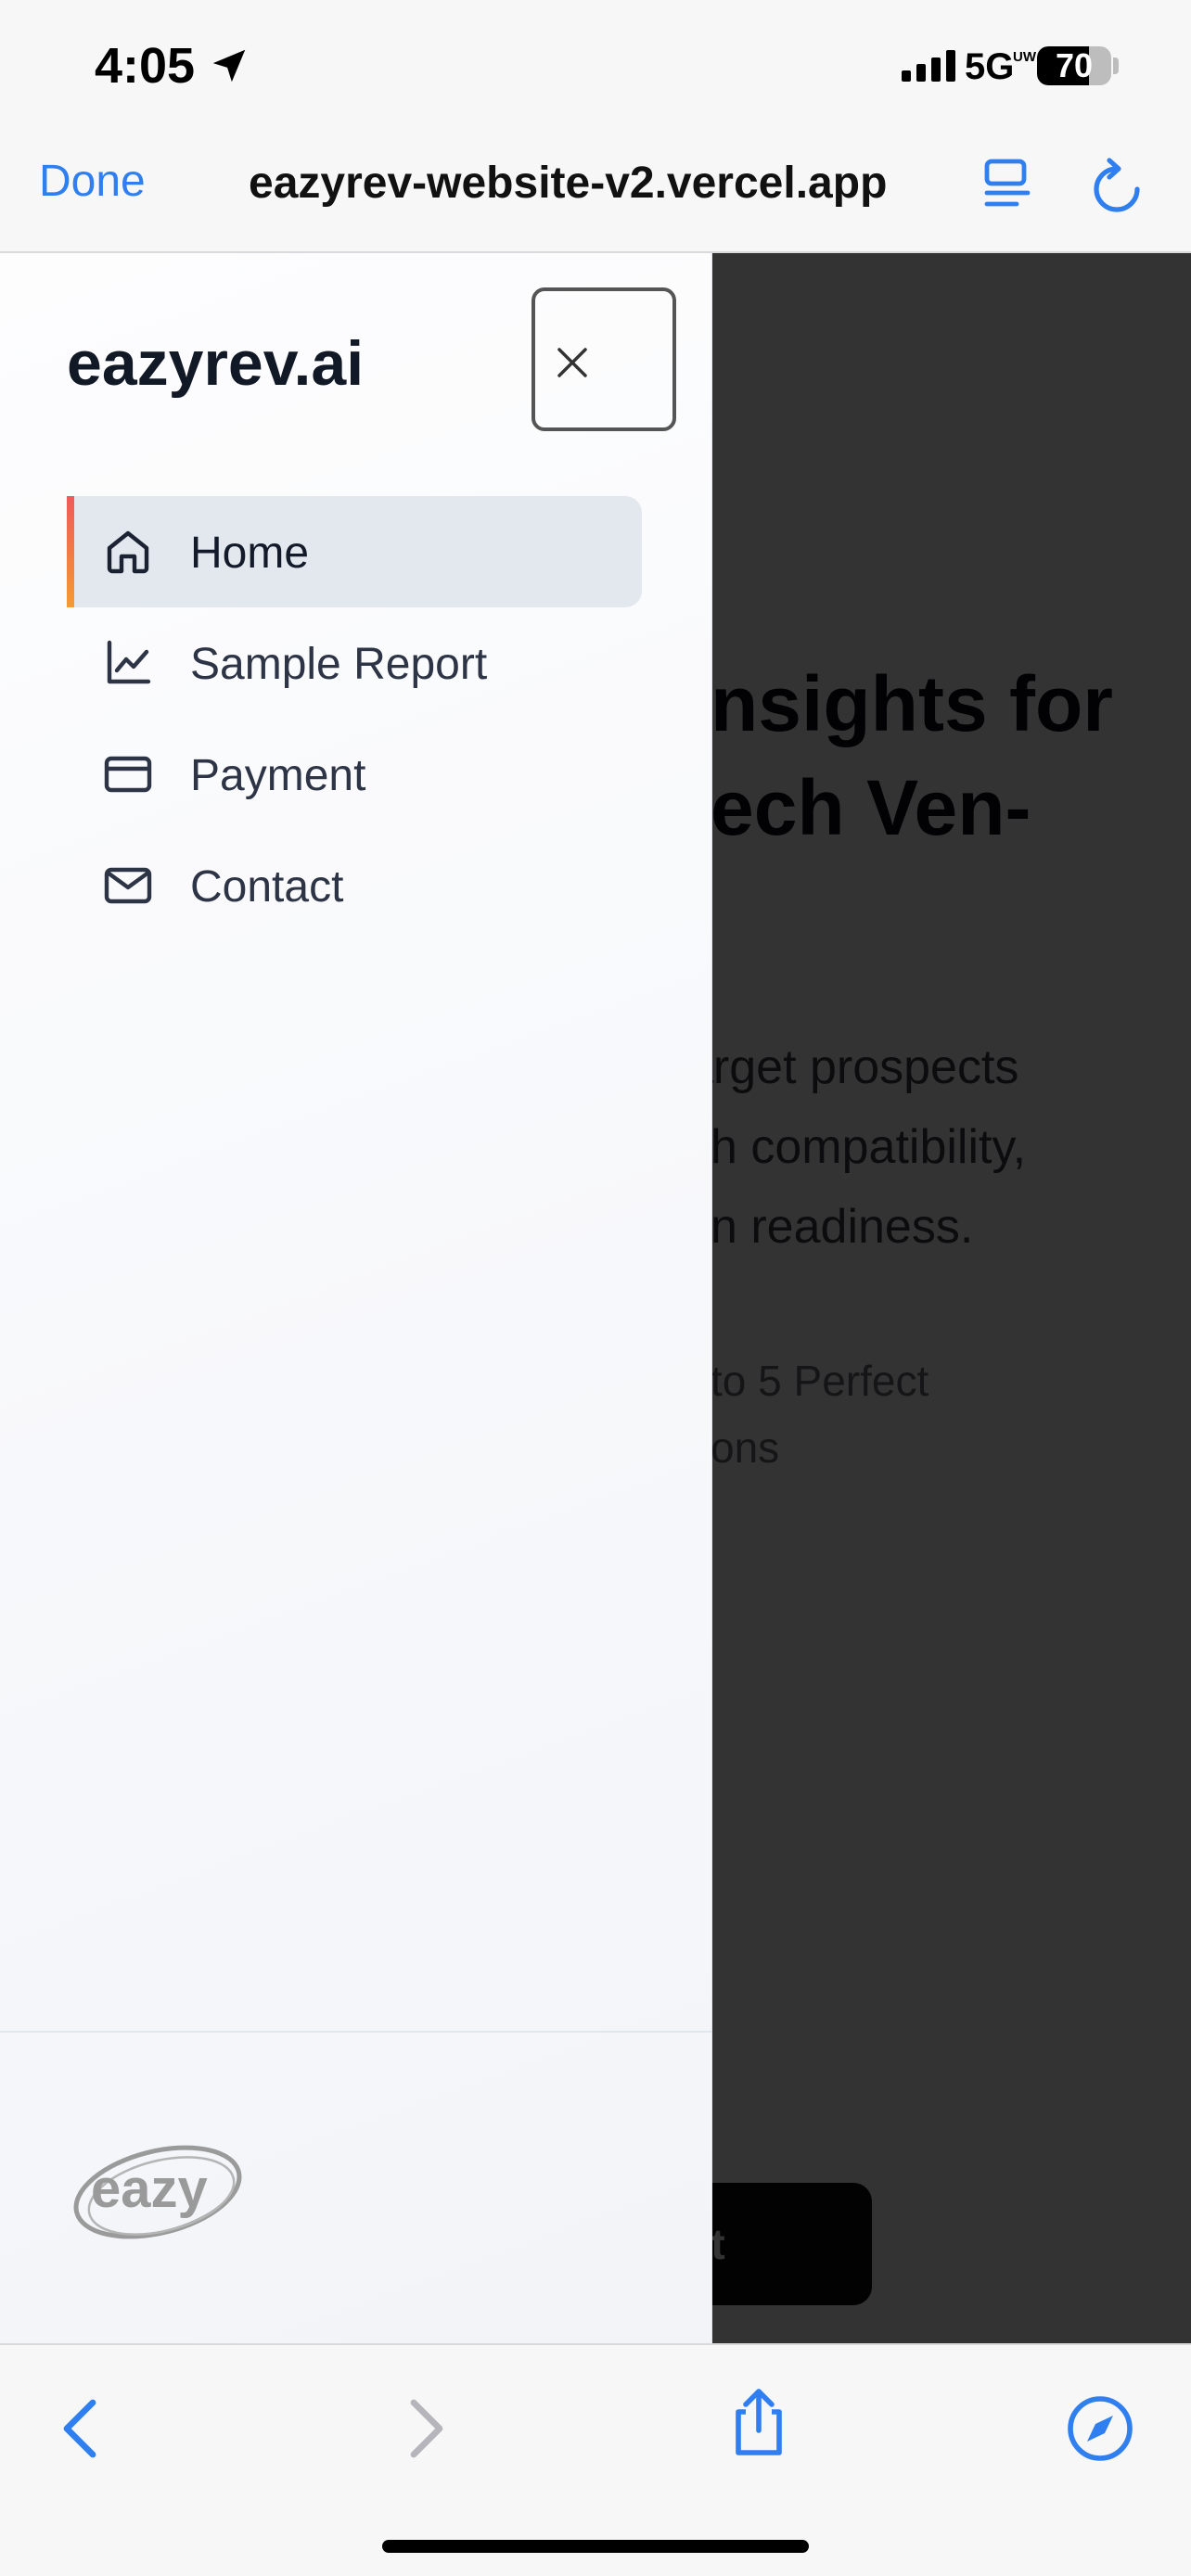 Image resolution: width=1191 pixels, height=2576 pixels. I want to click on browser-top-bar: Done eazyrev-website-v2.vercel.app, so click(595, 191).